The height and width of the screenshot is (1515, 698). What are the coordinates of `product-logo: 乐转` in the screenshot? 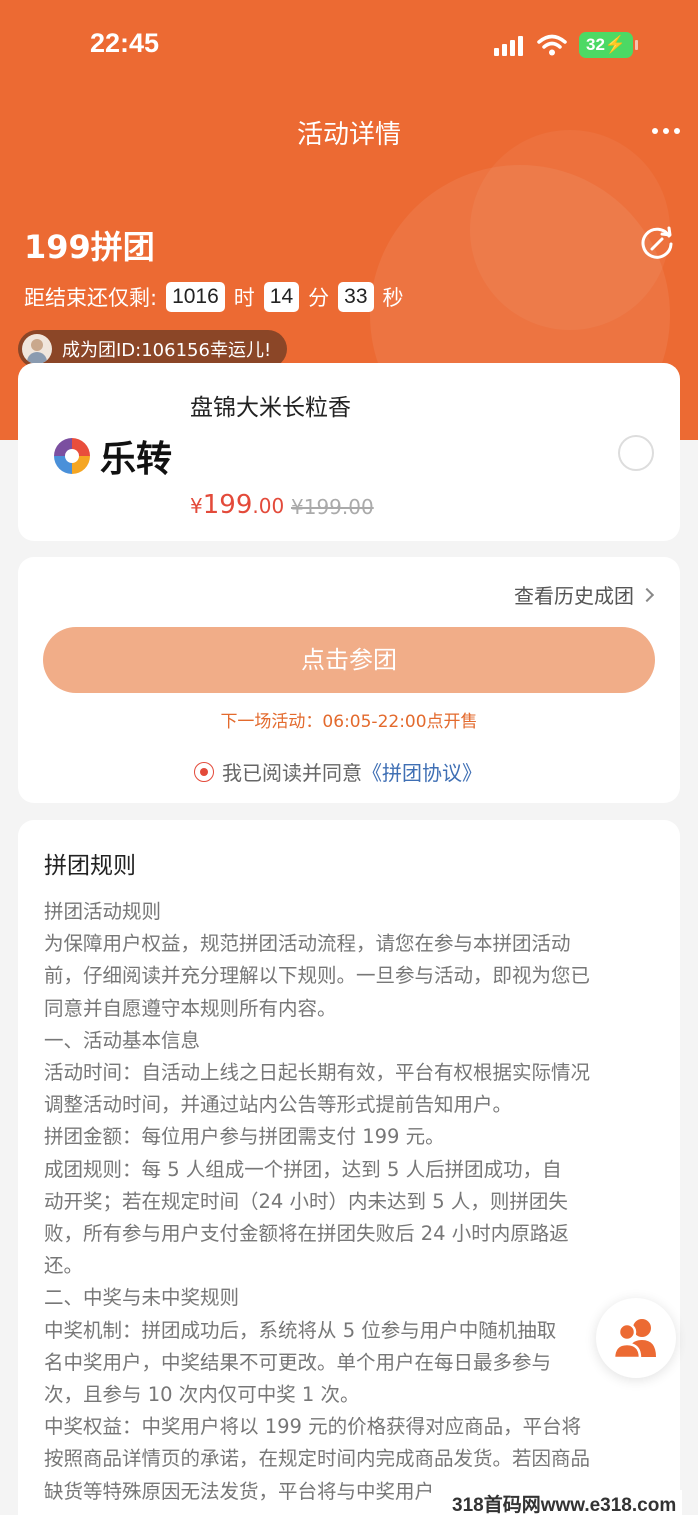 It's located at (111, 456).